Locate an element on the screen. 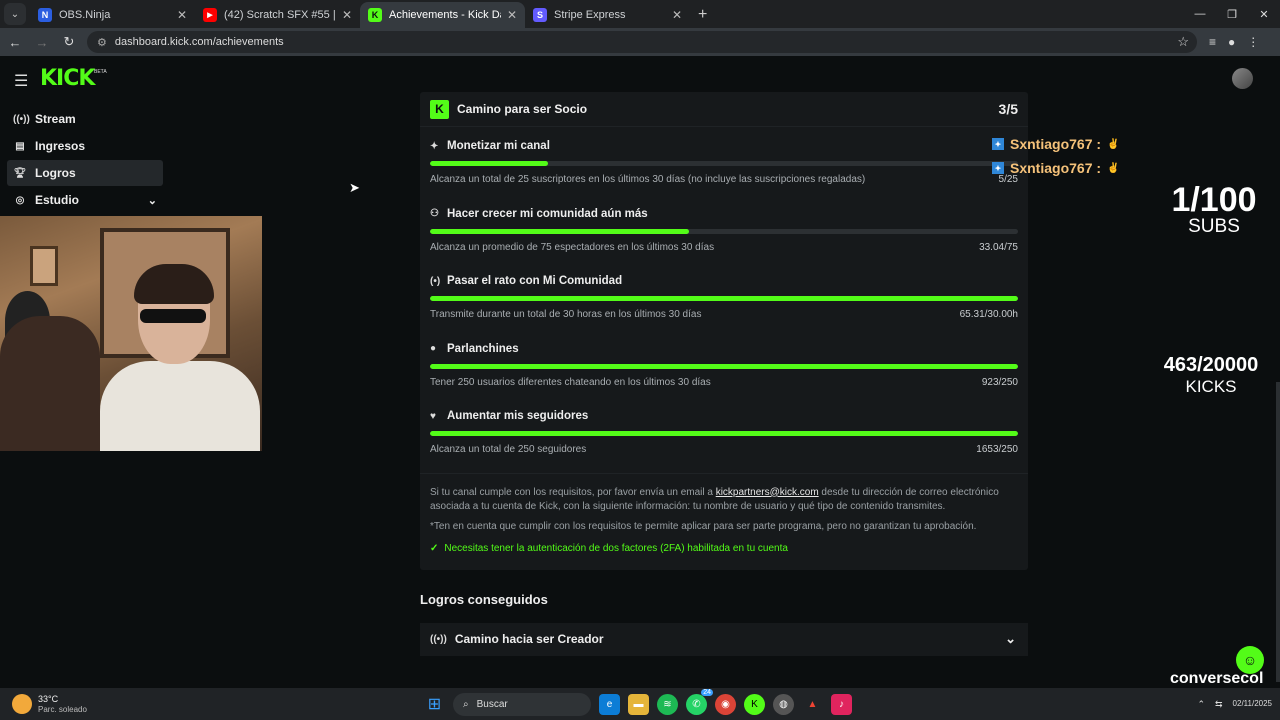 This screenshot has width=1280, height=720. site-info-icon: ⚙ is located at coordinates (102, 42).